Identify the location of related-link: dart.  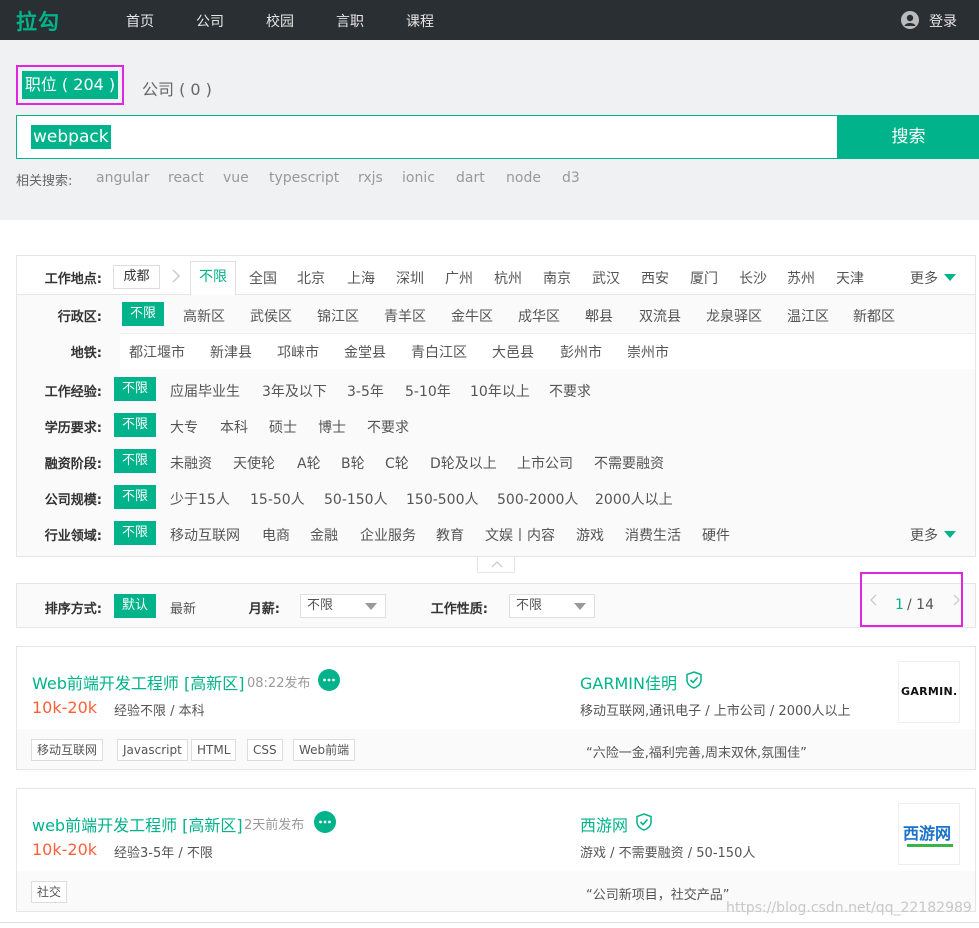
(470, 178).